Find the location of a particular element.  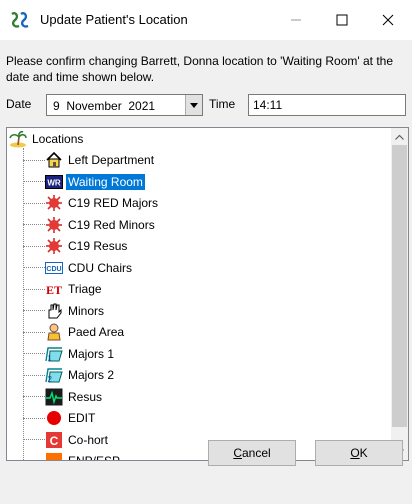

minimize-icon is located at coordinates (296, 20).